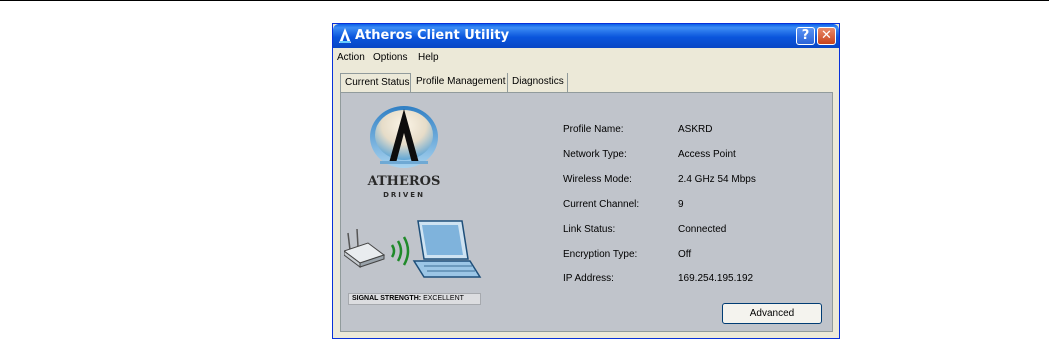 This screenshot has width=1049, height=341. Describe the element at coordinates (681, 204) in the screenshot. I see `current-channel-value: 9` at that location.